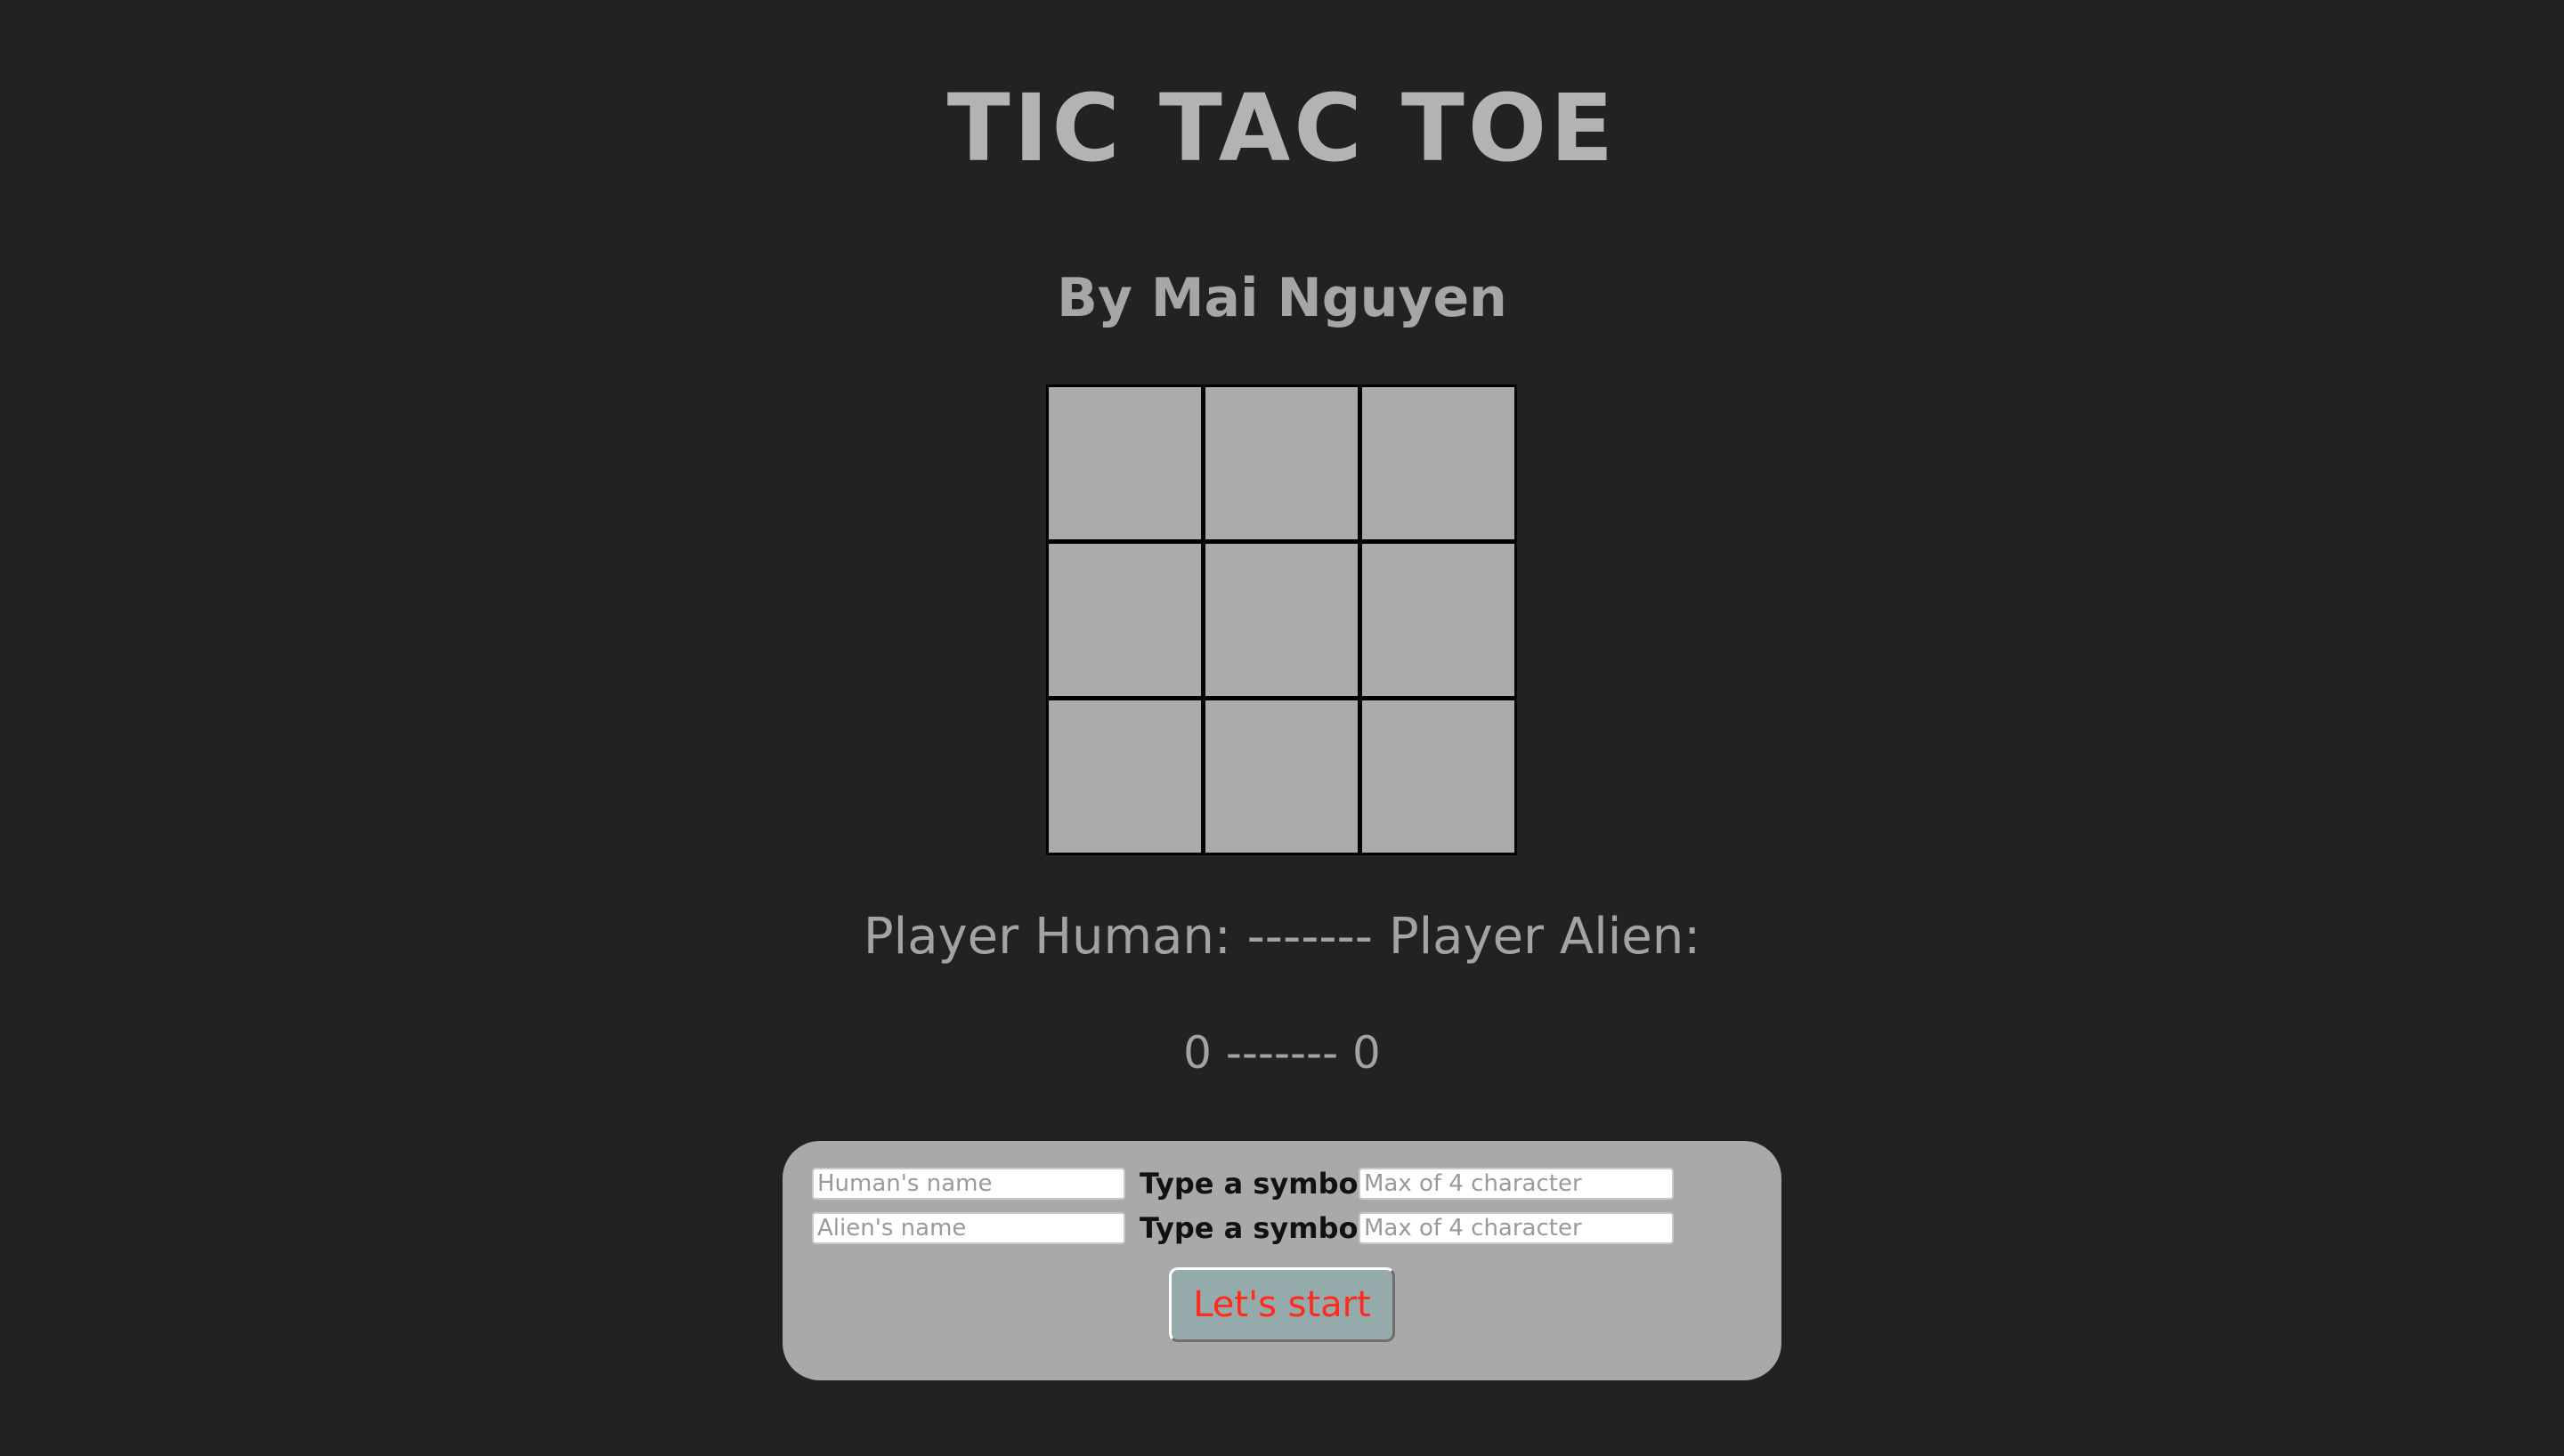 This screenshot has height=1456, width=2564. What do you see at coordinates (1516, 1228) in the screenshot?
I see `alien-symbol-input` at bounding box center [1516, 1228].